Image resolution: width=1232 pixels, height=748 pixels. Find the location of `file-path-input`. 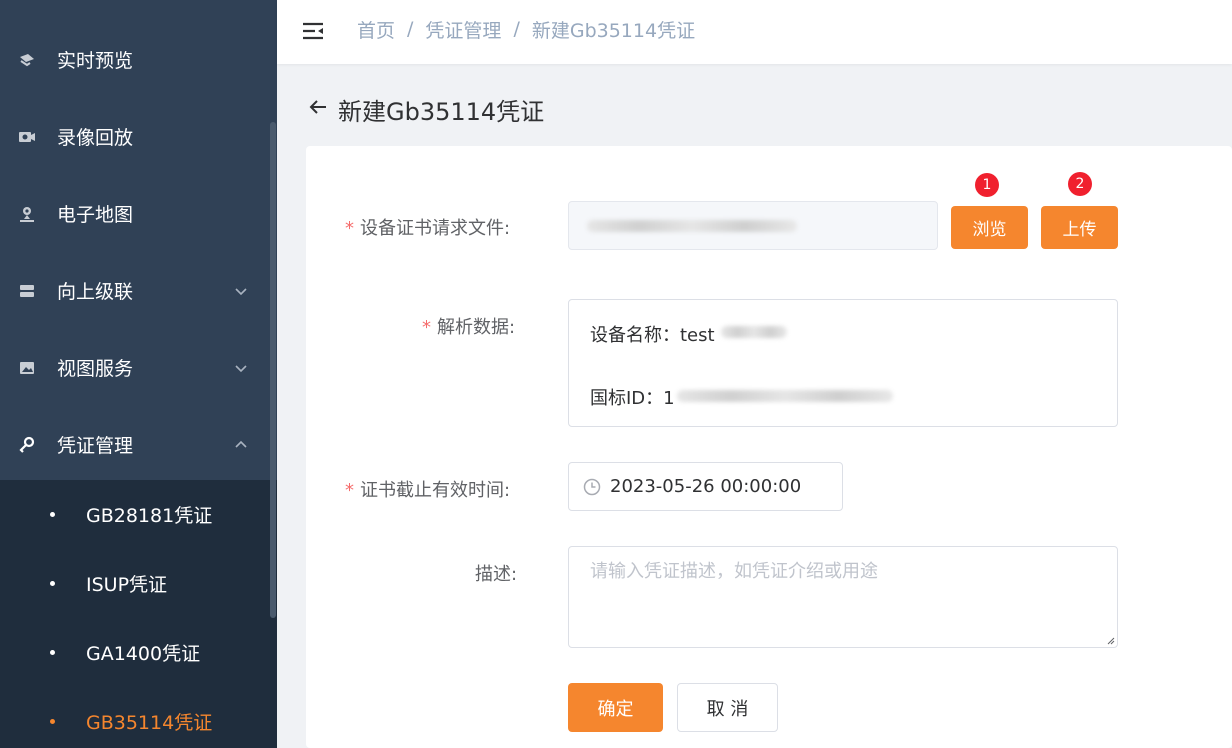

file-path-input is located at coordinates (753, 225).